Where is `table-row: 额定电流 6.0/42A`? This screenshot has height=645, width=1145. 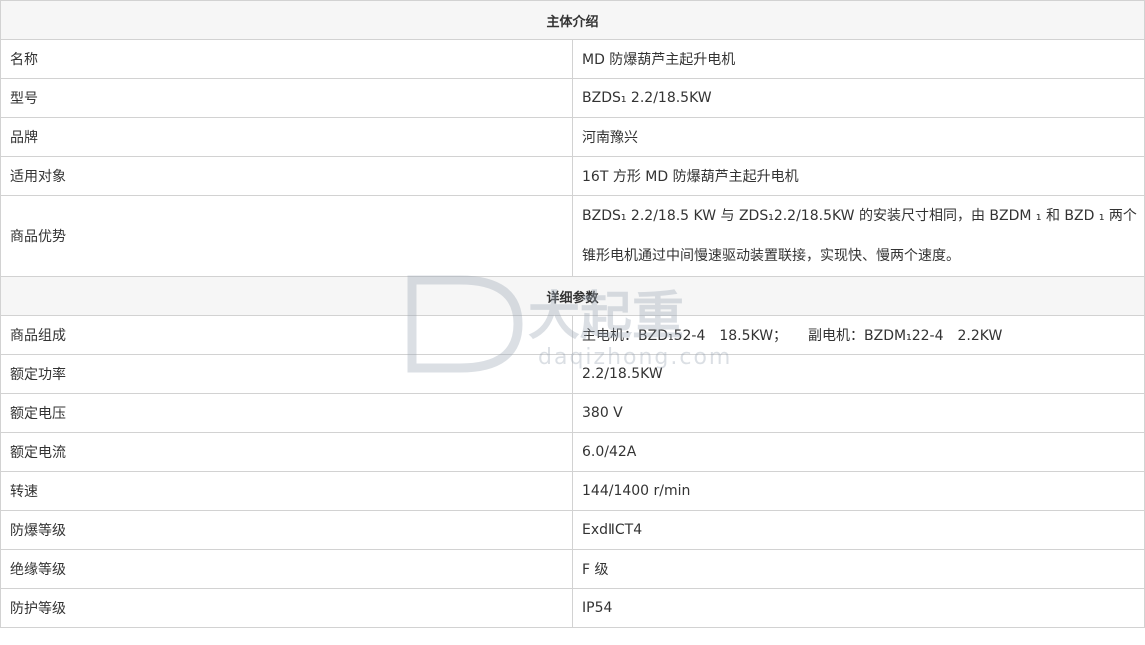 table-row: 额定电流 6.0/42A is located at coordinates (572, 452).